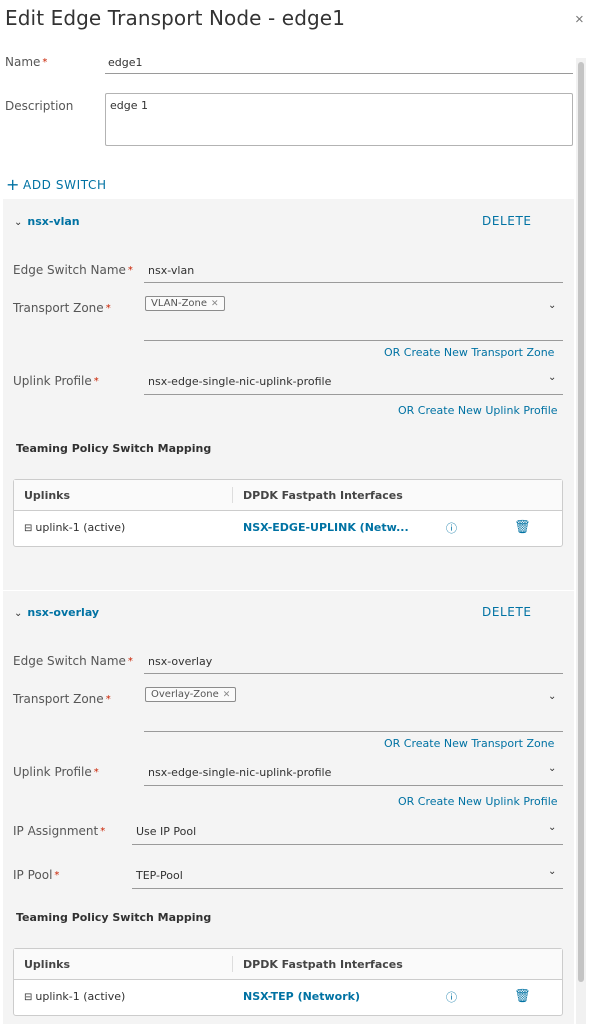 The image size is (591, 1024). I want to click on ip-assignment-label: IP Assignment *, so click(59, 831).